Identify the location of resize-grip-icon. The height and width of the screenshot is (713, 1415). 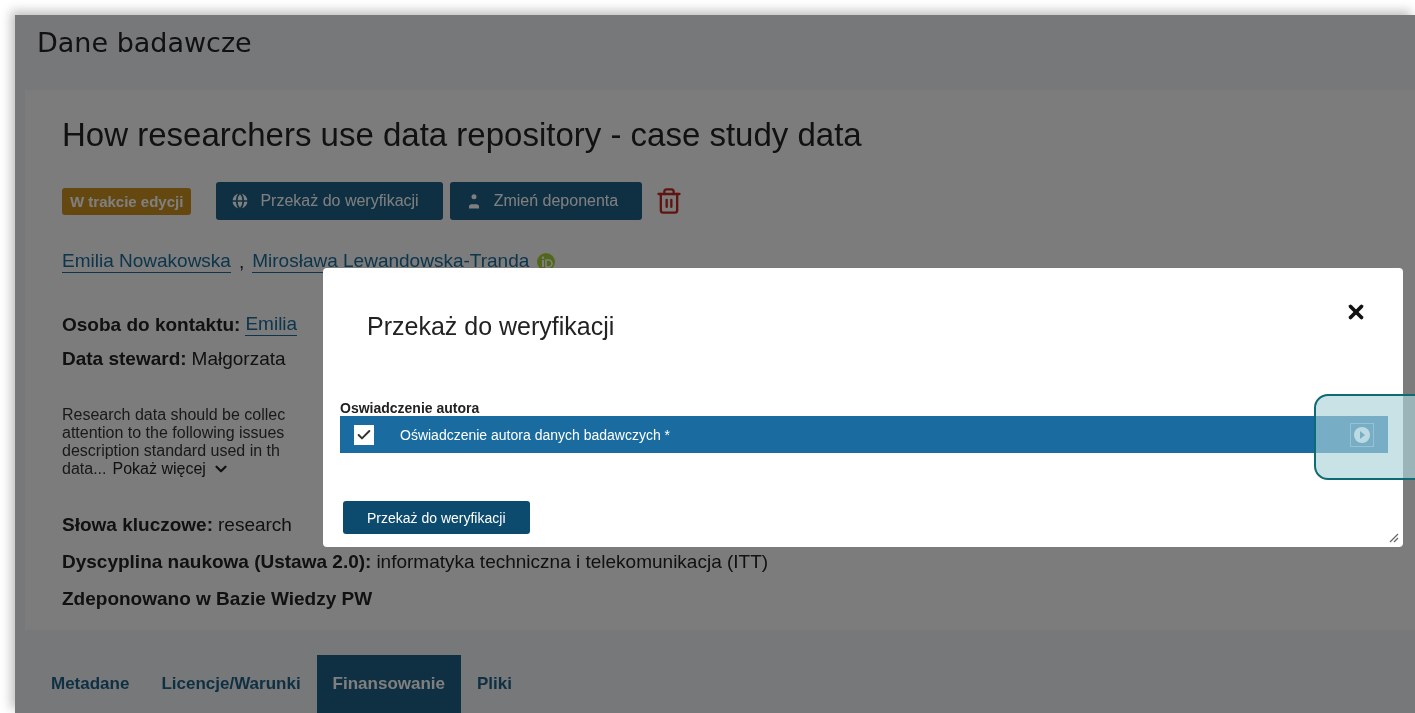
(1394, 538).